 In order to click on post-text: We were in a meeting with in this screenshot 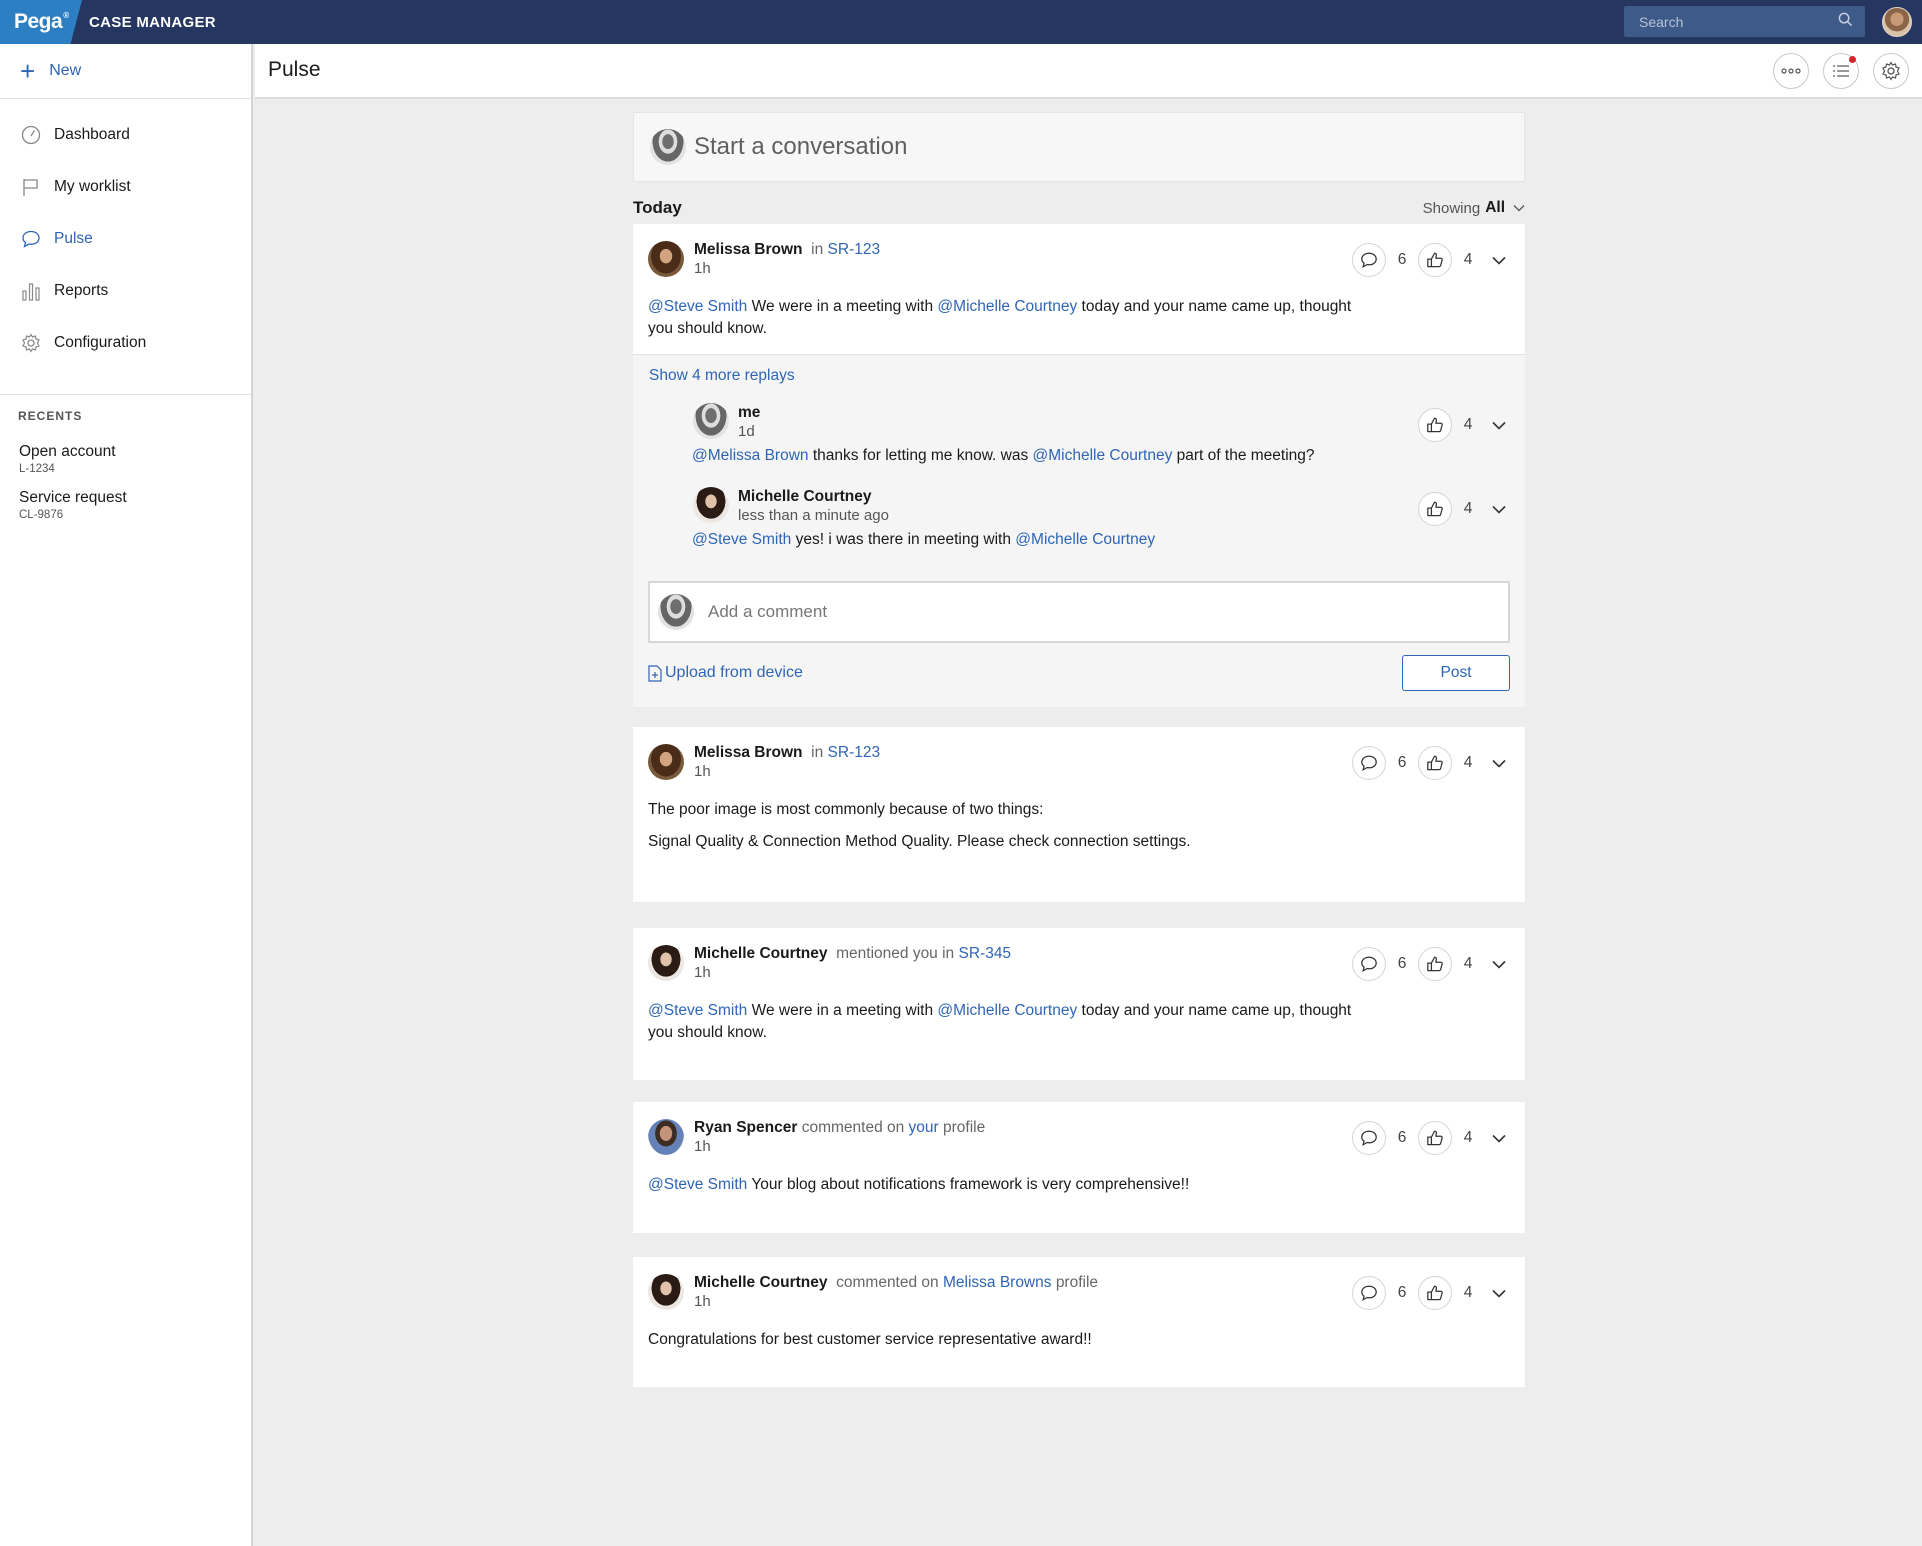, I will do `click(842, 1010)`.